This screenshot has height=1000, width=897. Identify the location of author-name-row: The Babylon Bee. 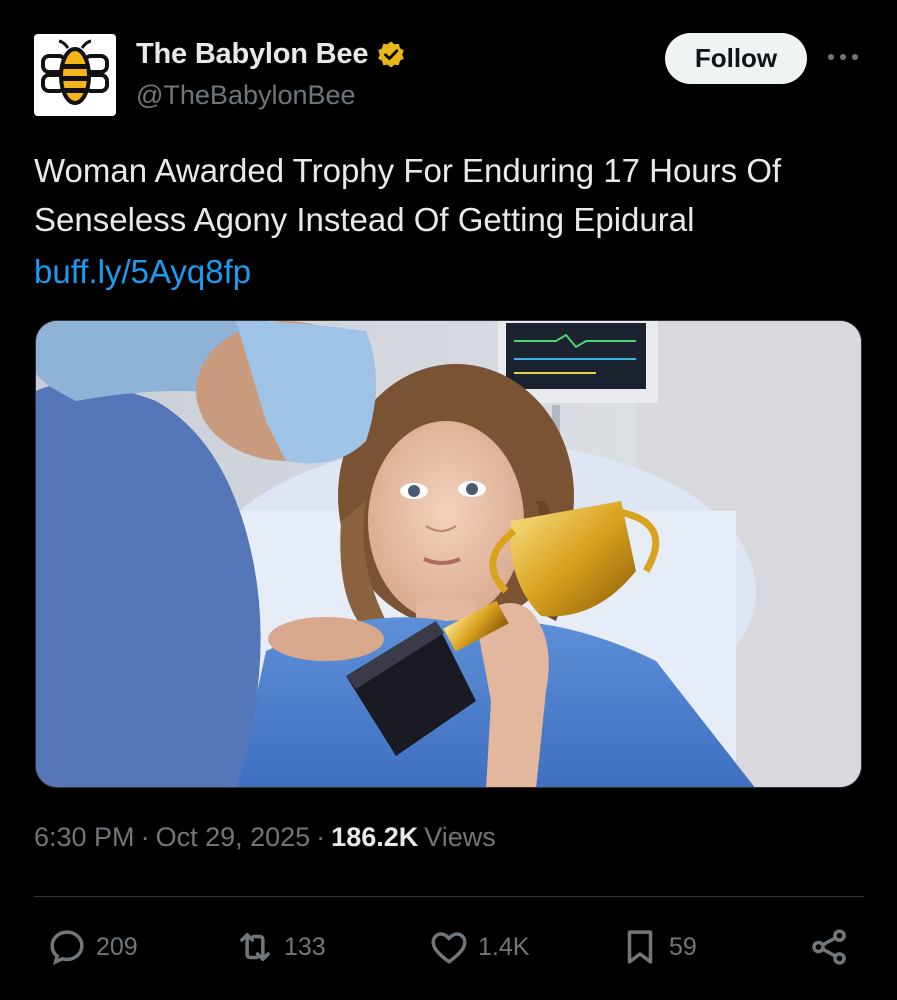
(271, 54).